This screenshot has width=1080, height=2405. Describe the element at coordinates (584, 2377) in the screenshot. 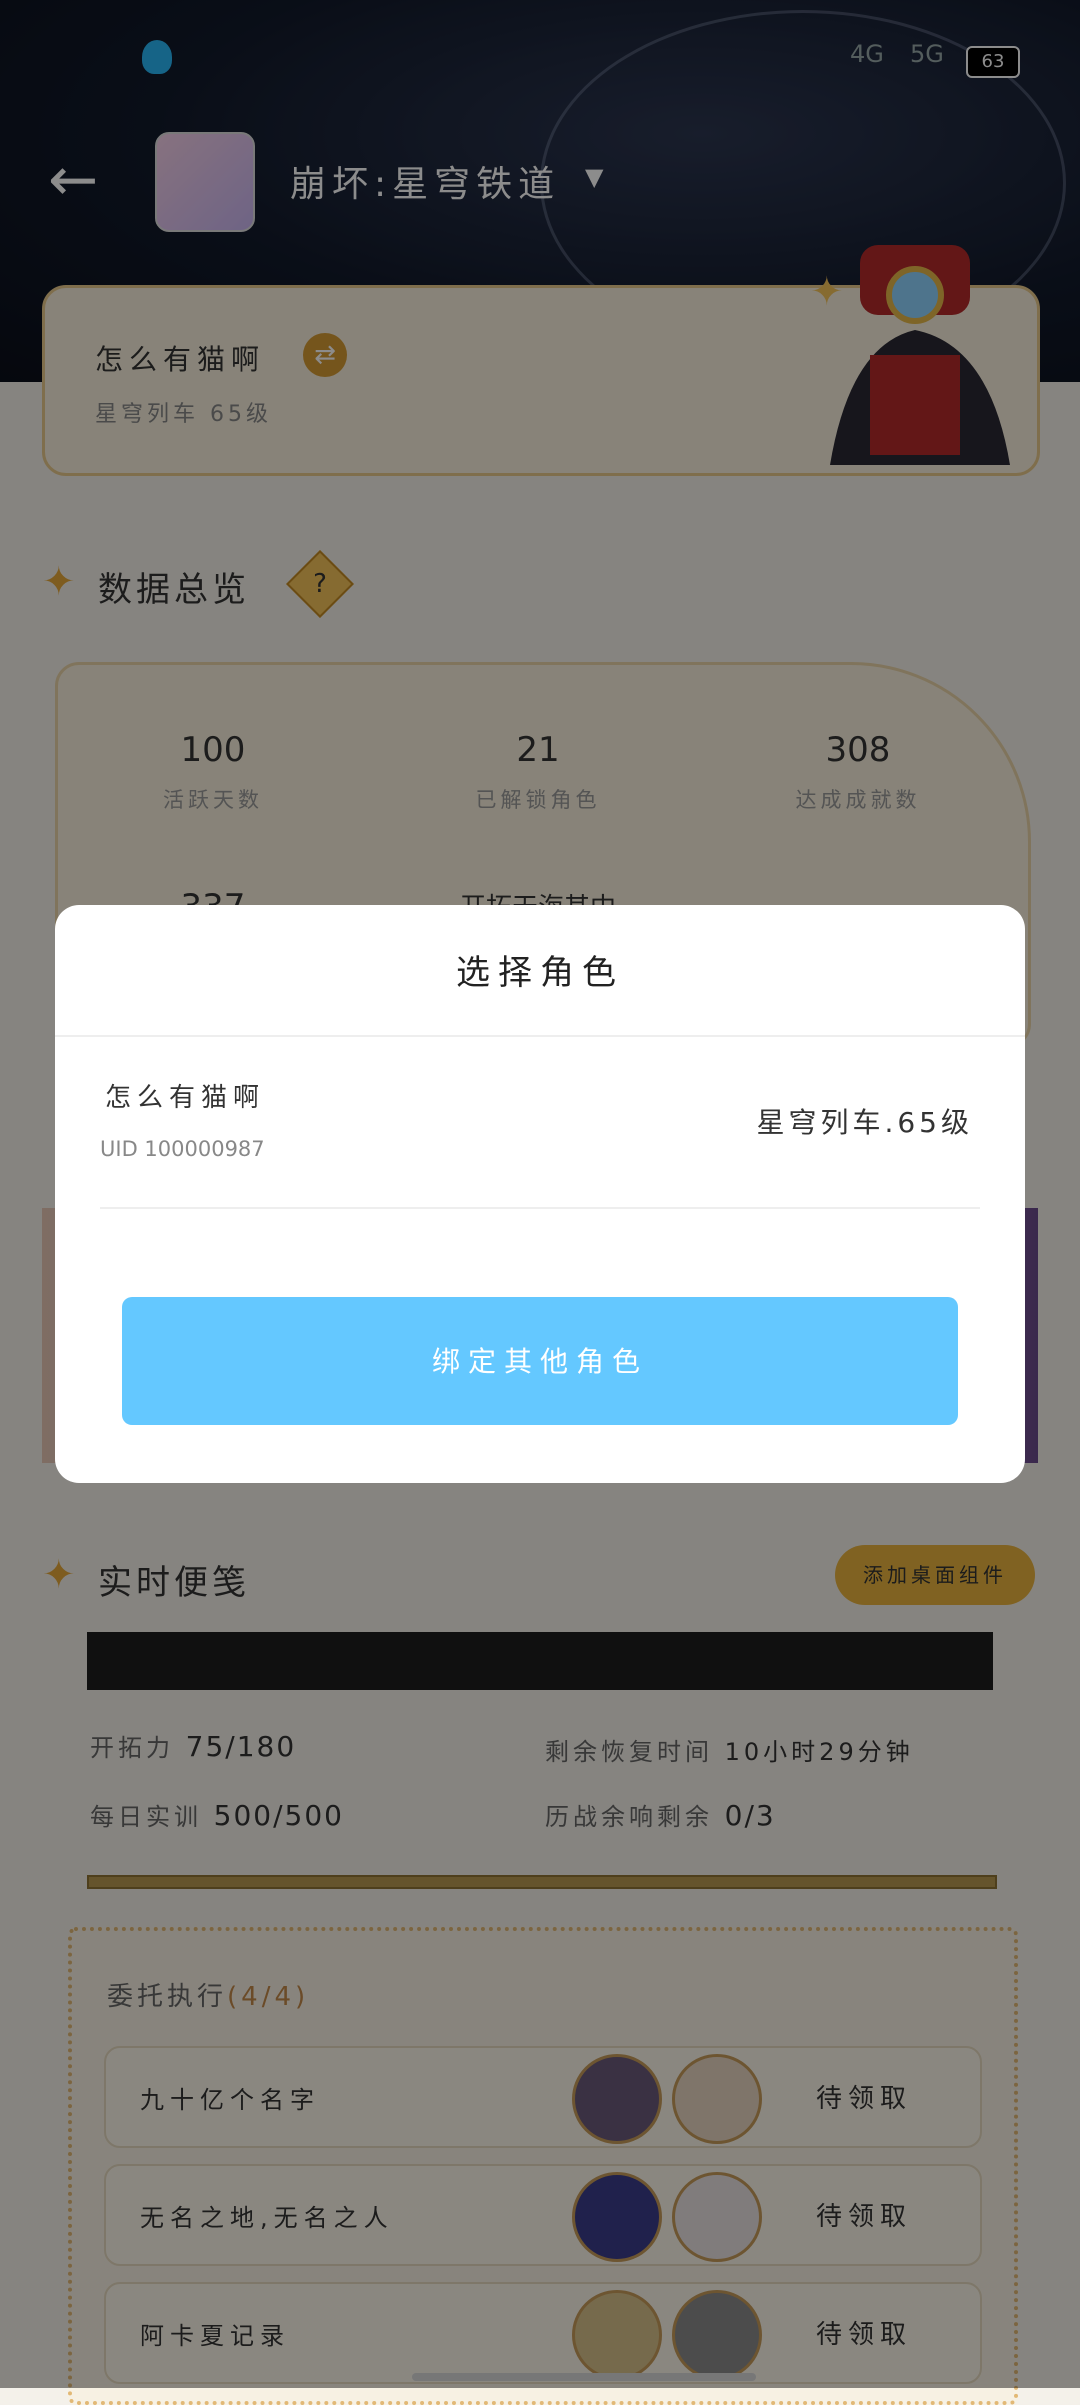

I see `home-indicator` at that location.